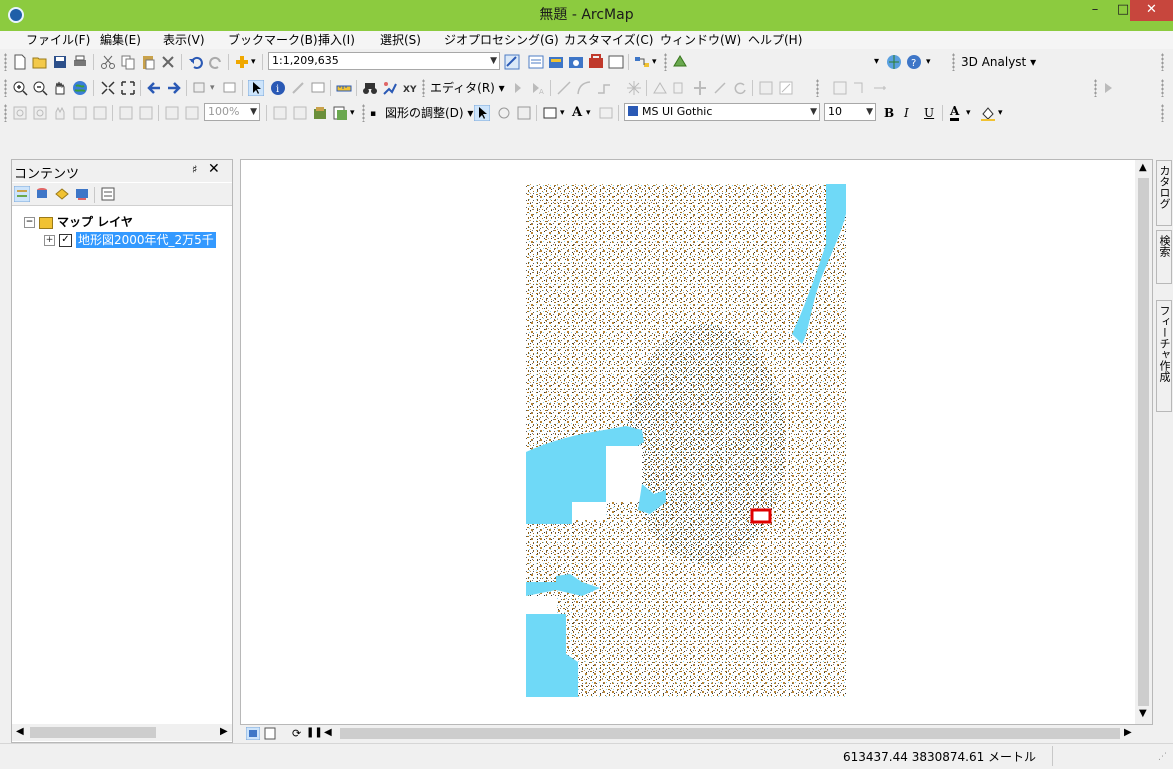 This screenshot has width=1173, height=769. What do you see at coordinates (1108, 88) in the screenshot?
I see `play-icon` at bounding box center [1108, 88].